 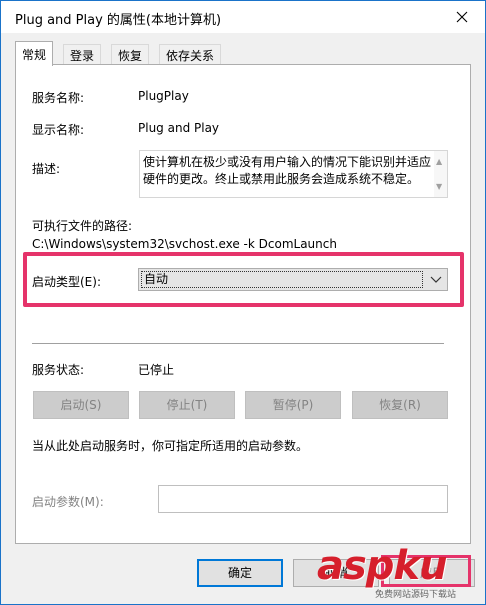 I want to click on watermark-logo: aspku 免费网站源码下载站, so click(x=397, y=573).